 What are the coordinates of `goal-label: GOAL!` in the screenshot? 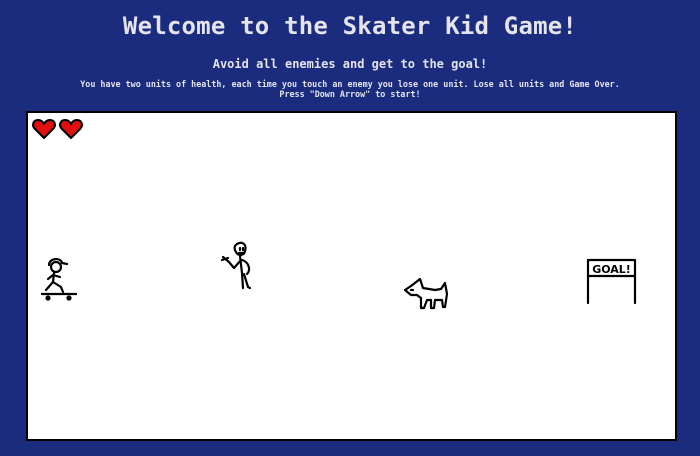 It's located at (611, 269).